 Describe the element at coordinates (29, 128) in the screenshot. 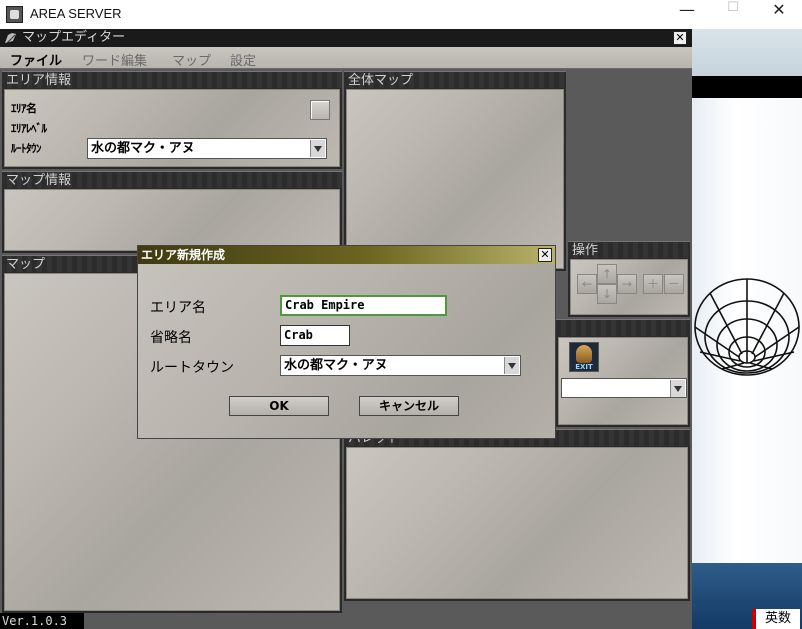

I see `area-level-label: ｴﾘｱﾚﾍﾞﾙ` at that location.